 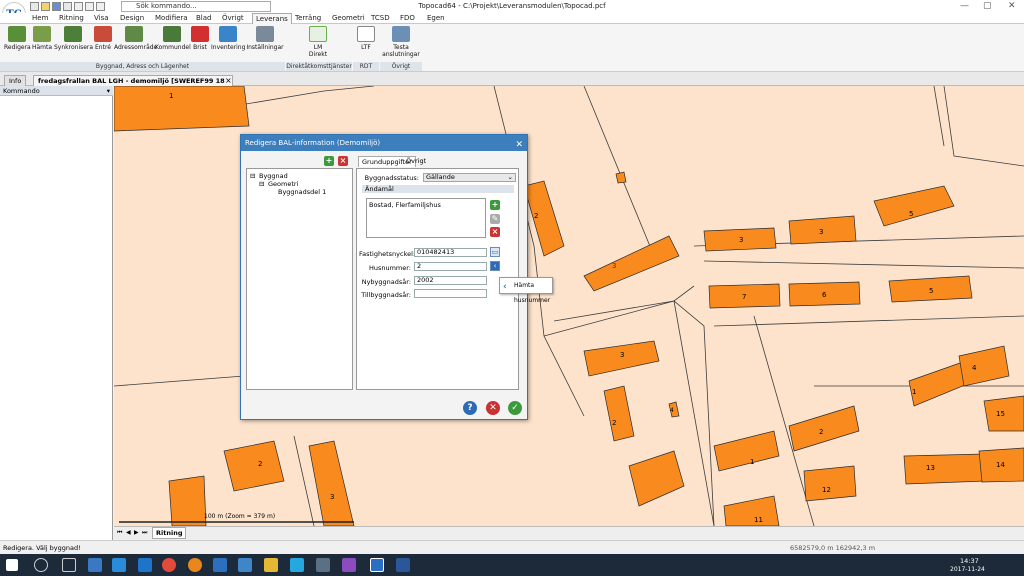 I want to click on tab-egen: Egen, so click(x=436, y=18).